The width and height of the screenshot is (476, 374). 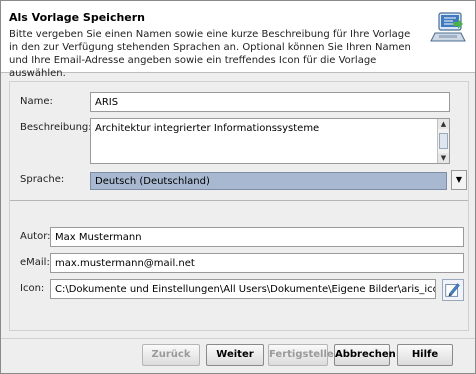 What do you see at coordinates (35, 236) in the screenshot?
I see `author-label: Autor:` at bounding box center [35, 236].